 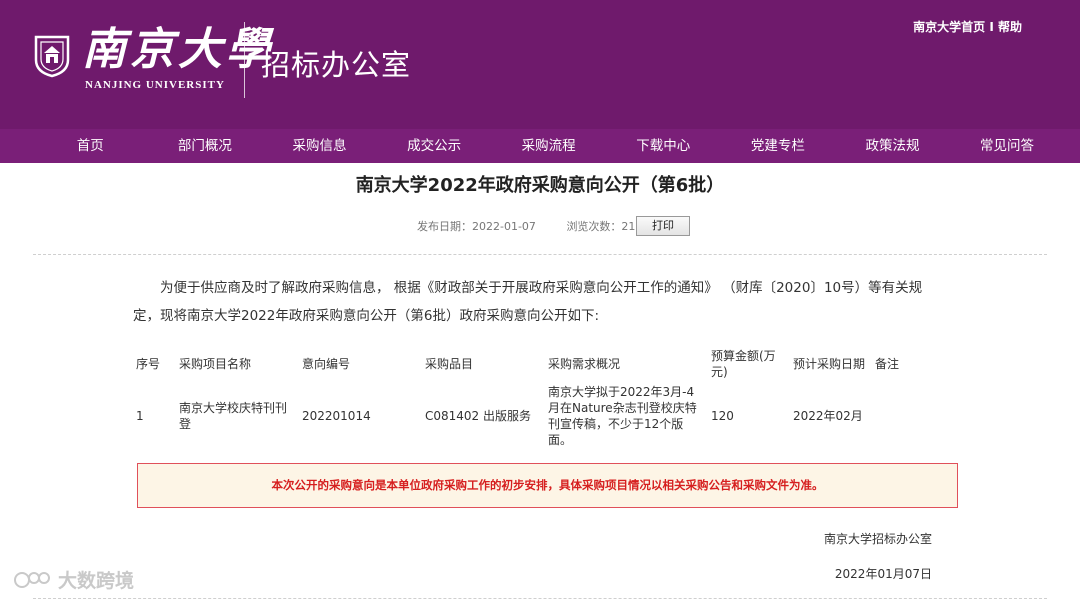 I want to click on view-count: 浏览次数：212, so click(x=604, y=226).